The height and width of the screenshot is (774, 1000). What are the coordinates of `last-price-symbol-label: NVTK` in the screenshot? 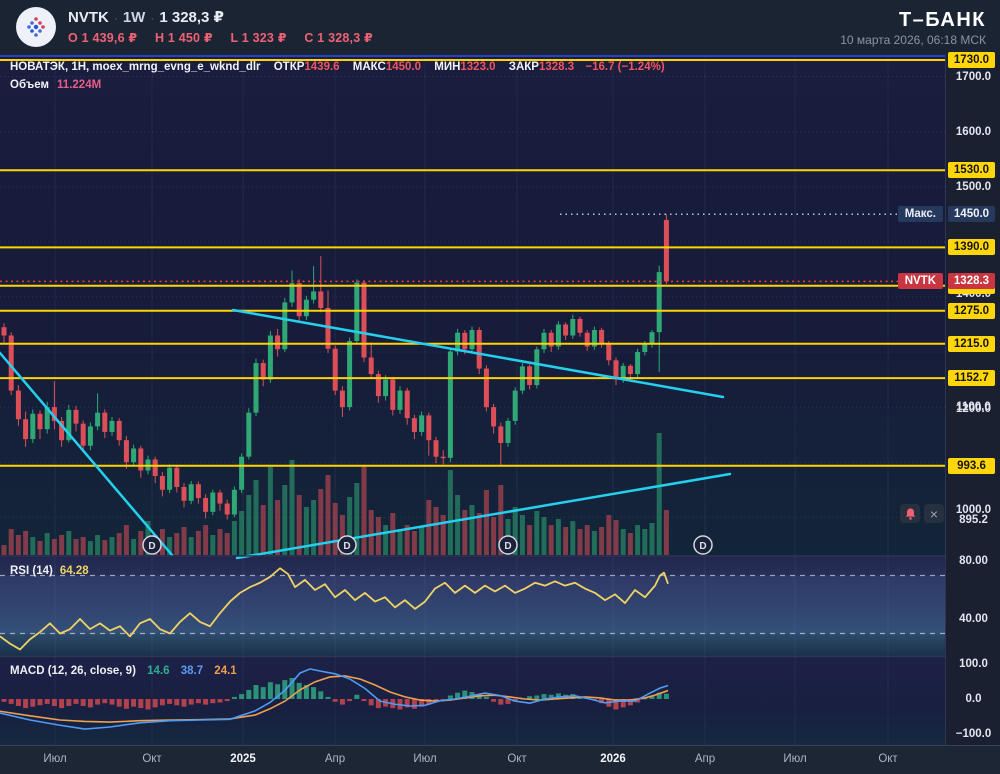 It's located at (920, 281).